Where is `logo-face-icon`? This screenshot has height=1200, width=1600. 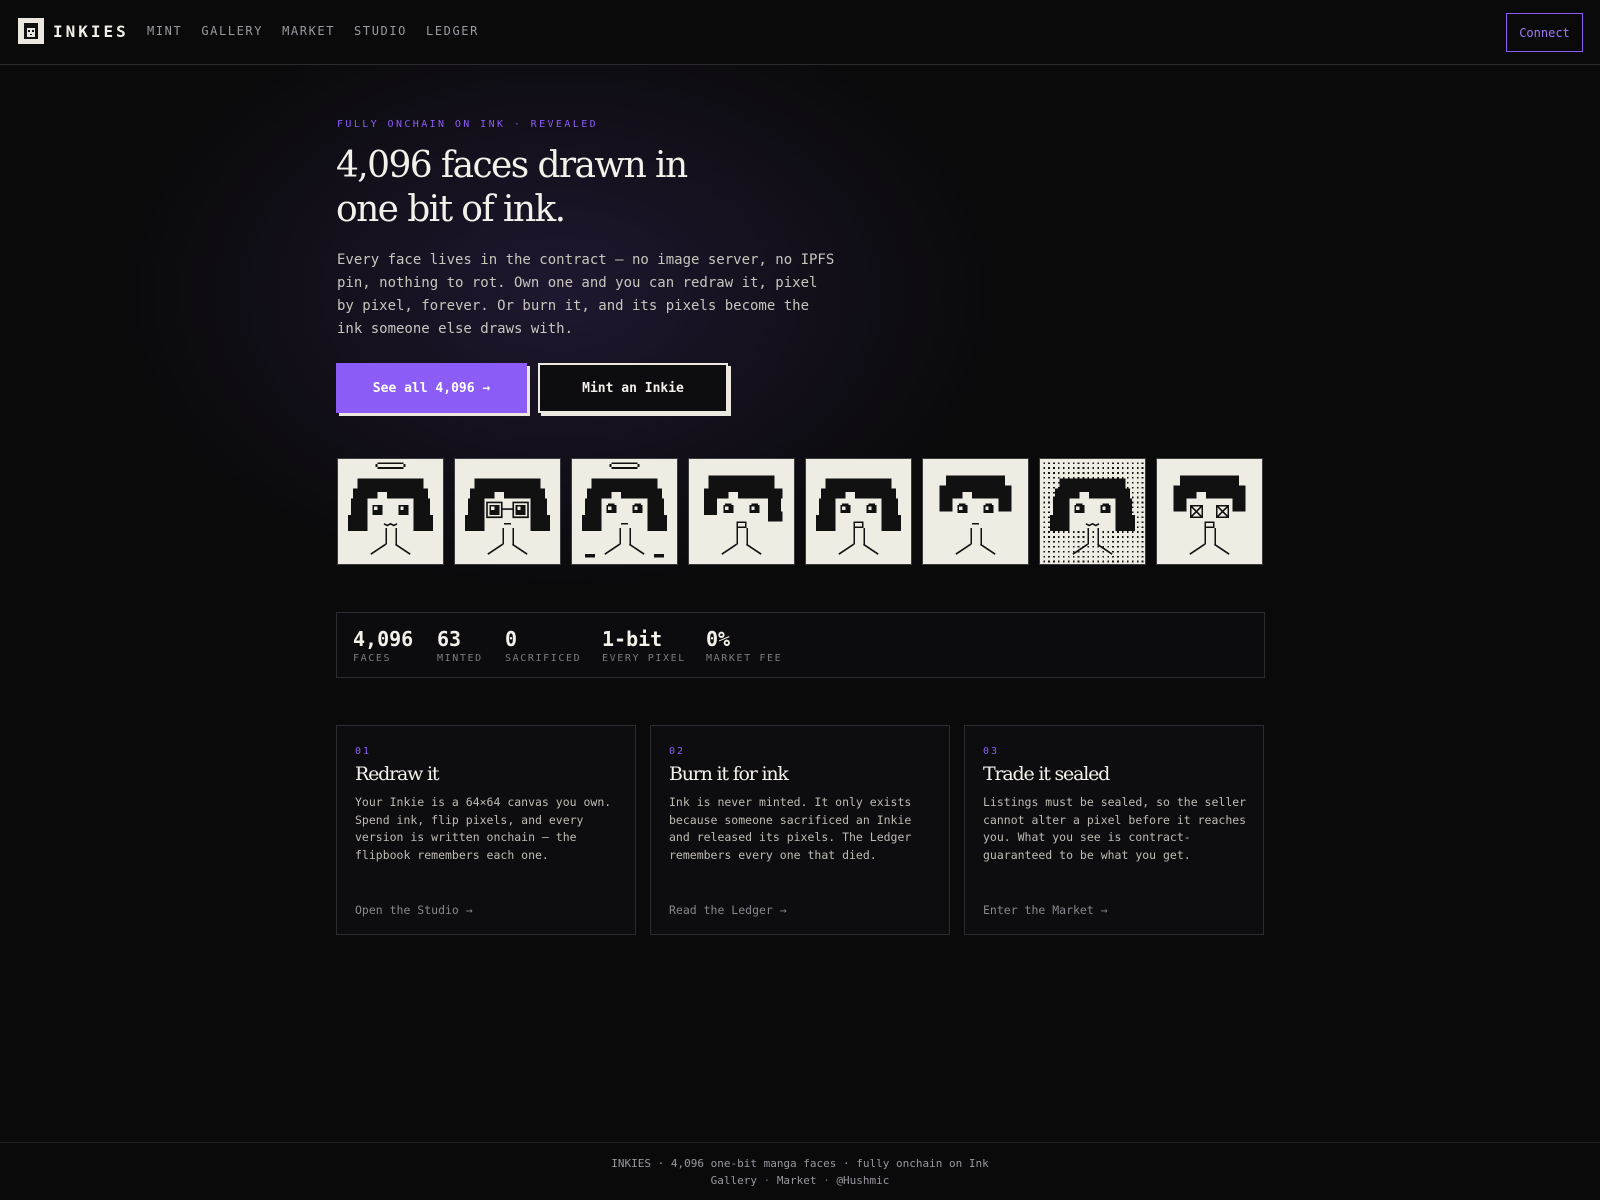
logo-face-icon is located at coordinates (31, 31).